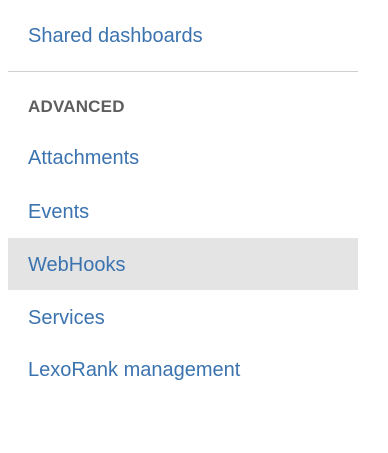 The width and height of the screenshot is (388, 453). Describe the element at coordinates (183, 160) in the screenshot. I see `nav-item-attachments: Attachments` at that location.